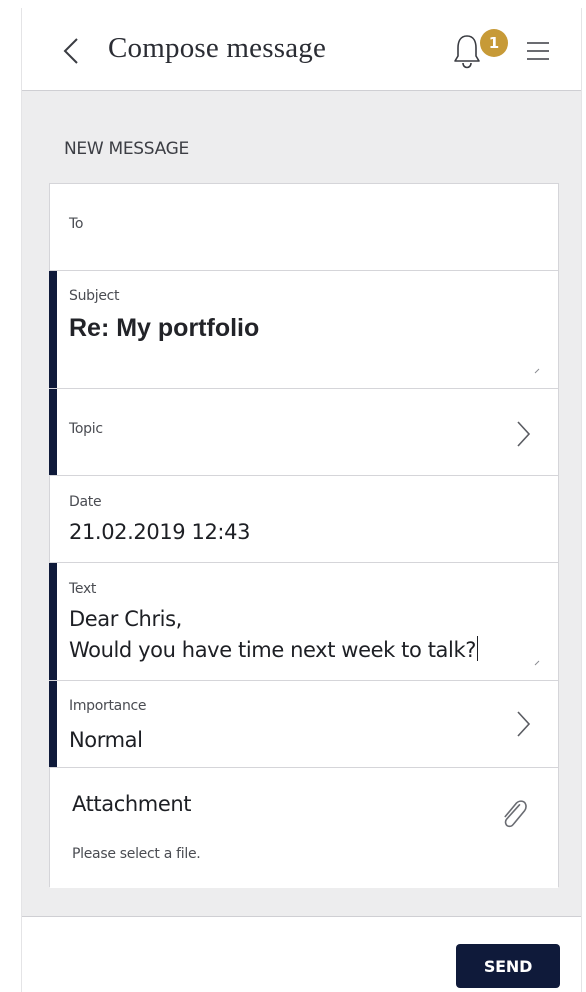  I want to click on footer-bar: SEND, so click(301, 954).